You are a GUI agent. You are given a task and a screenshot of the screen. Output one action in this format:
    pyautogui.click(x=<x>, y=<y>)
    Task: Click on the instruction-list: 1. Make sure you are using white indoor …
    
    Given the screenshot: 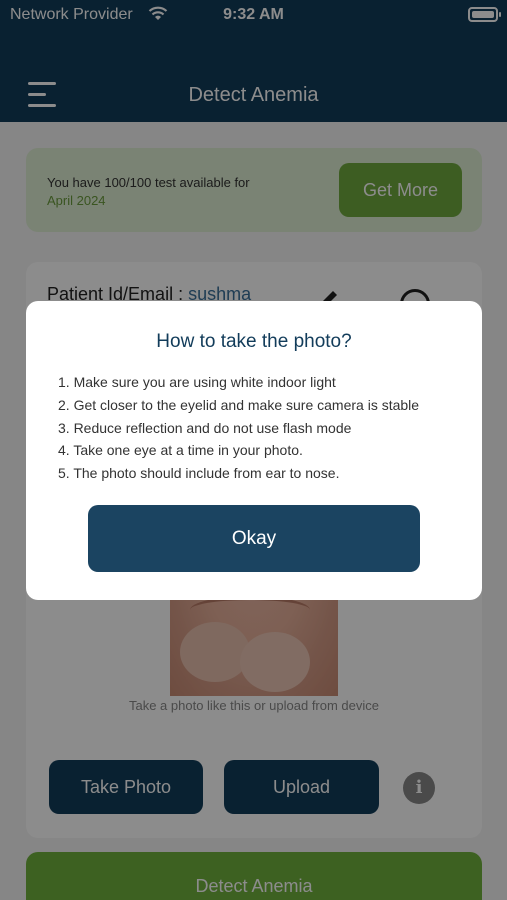 What is the action you would take?
    pyautogui.click(x=238, y=428)
    